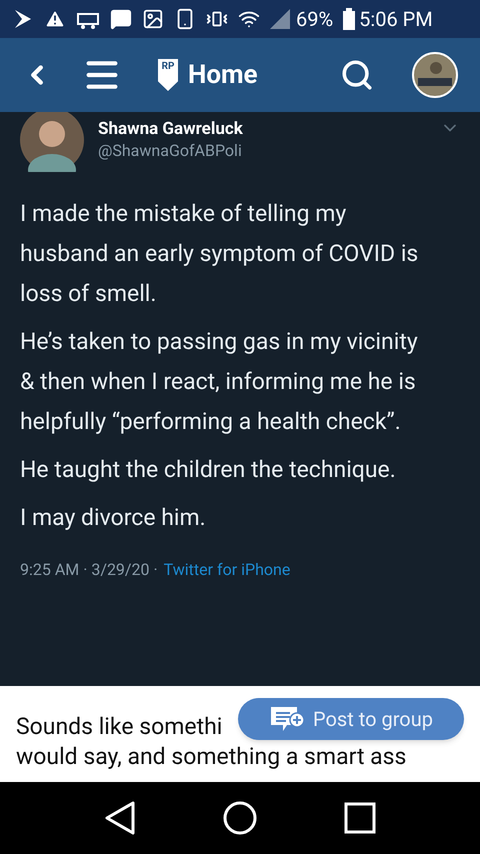 The width and height of the screenshot is (480, 854). Describe the element at coordinates (119, 727) in the screenshot. I see `comment-text: Sounds like somethi` at that location.